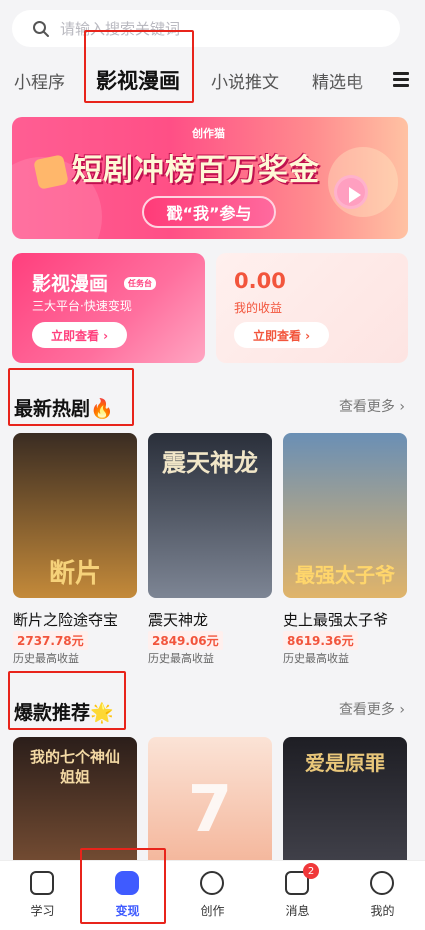  What do you see at coordinates (185, 640) in the screenshot?
I see `drama-earning: 2849.06元` at bounding box center [185, 640].